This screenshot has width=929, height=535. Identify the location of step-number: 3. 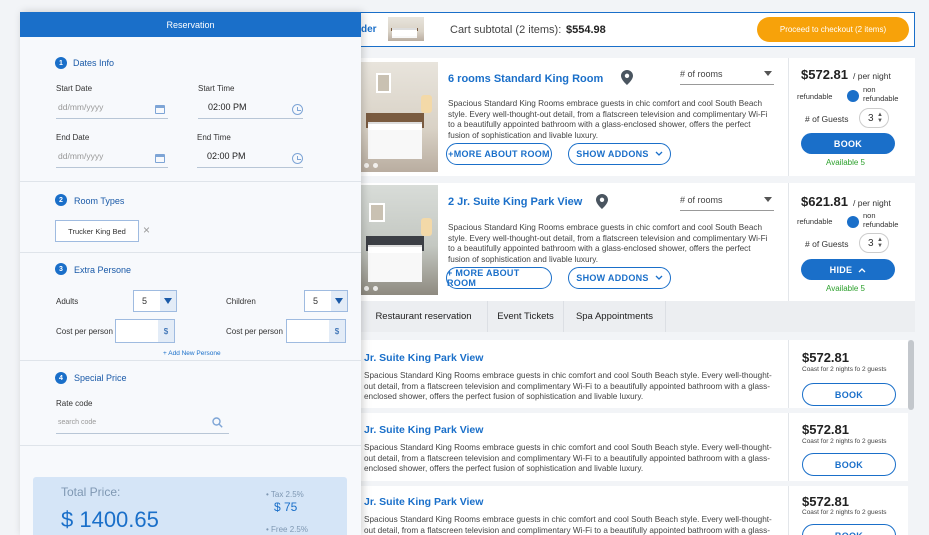
(61, 269).